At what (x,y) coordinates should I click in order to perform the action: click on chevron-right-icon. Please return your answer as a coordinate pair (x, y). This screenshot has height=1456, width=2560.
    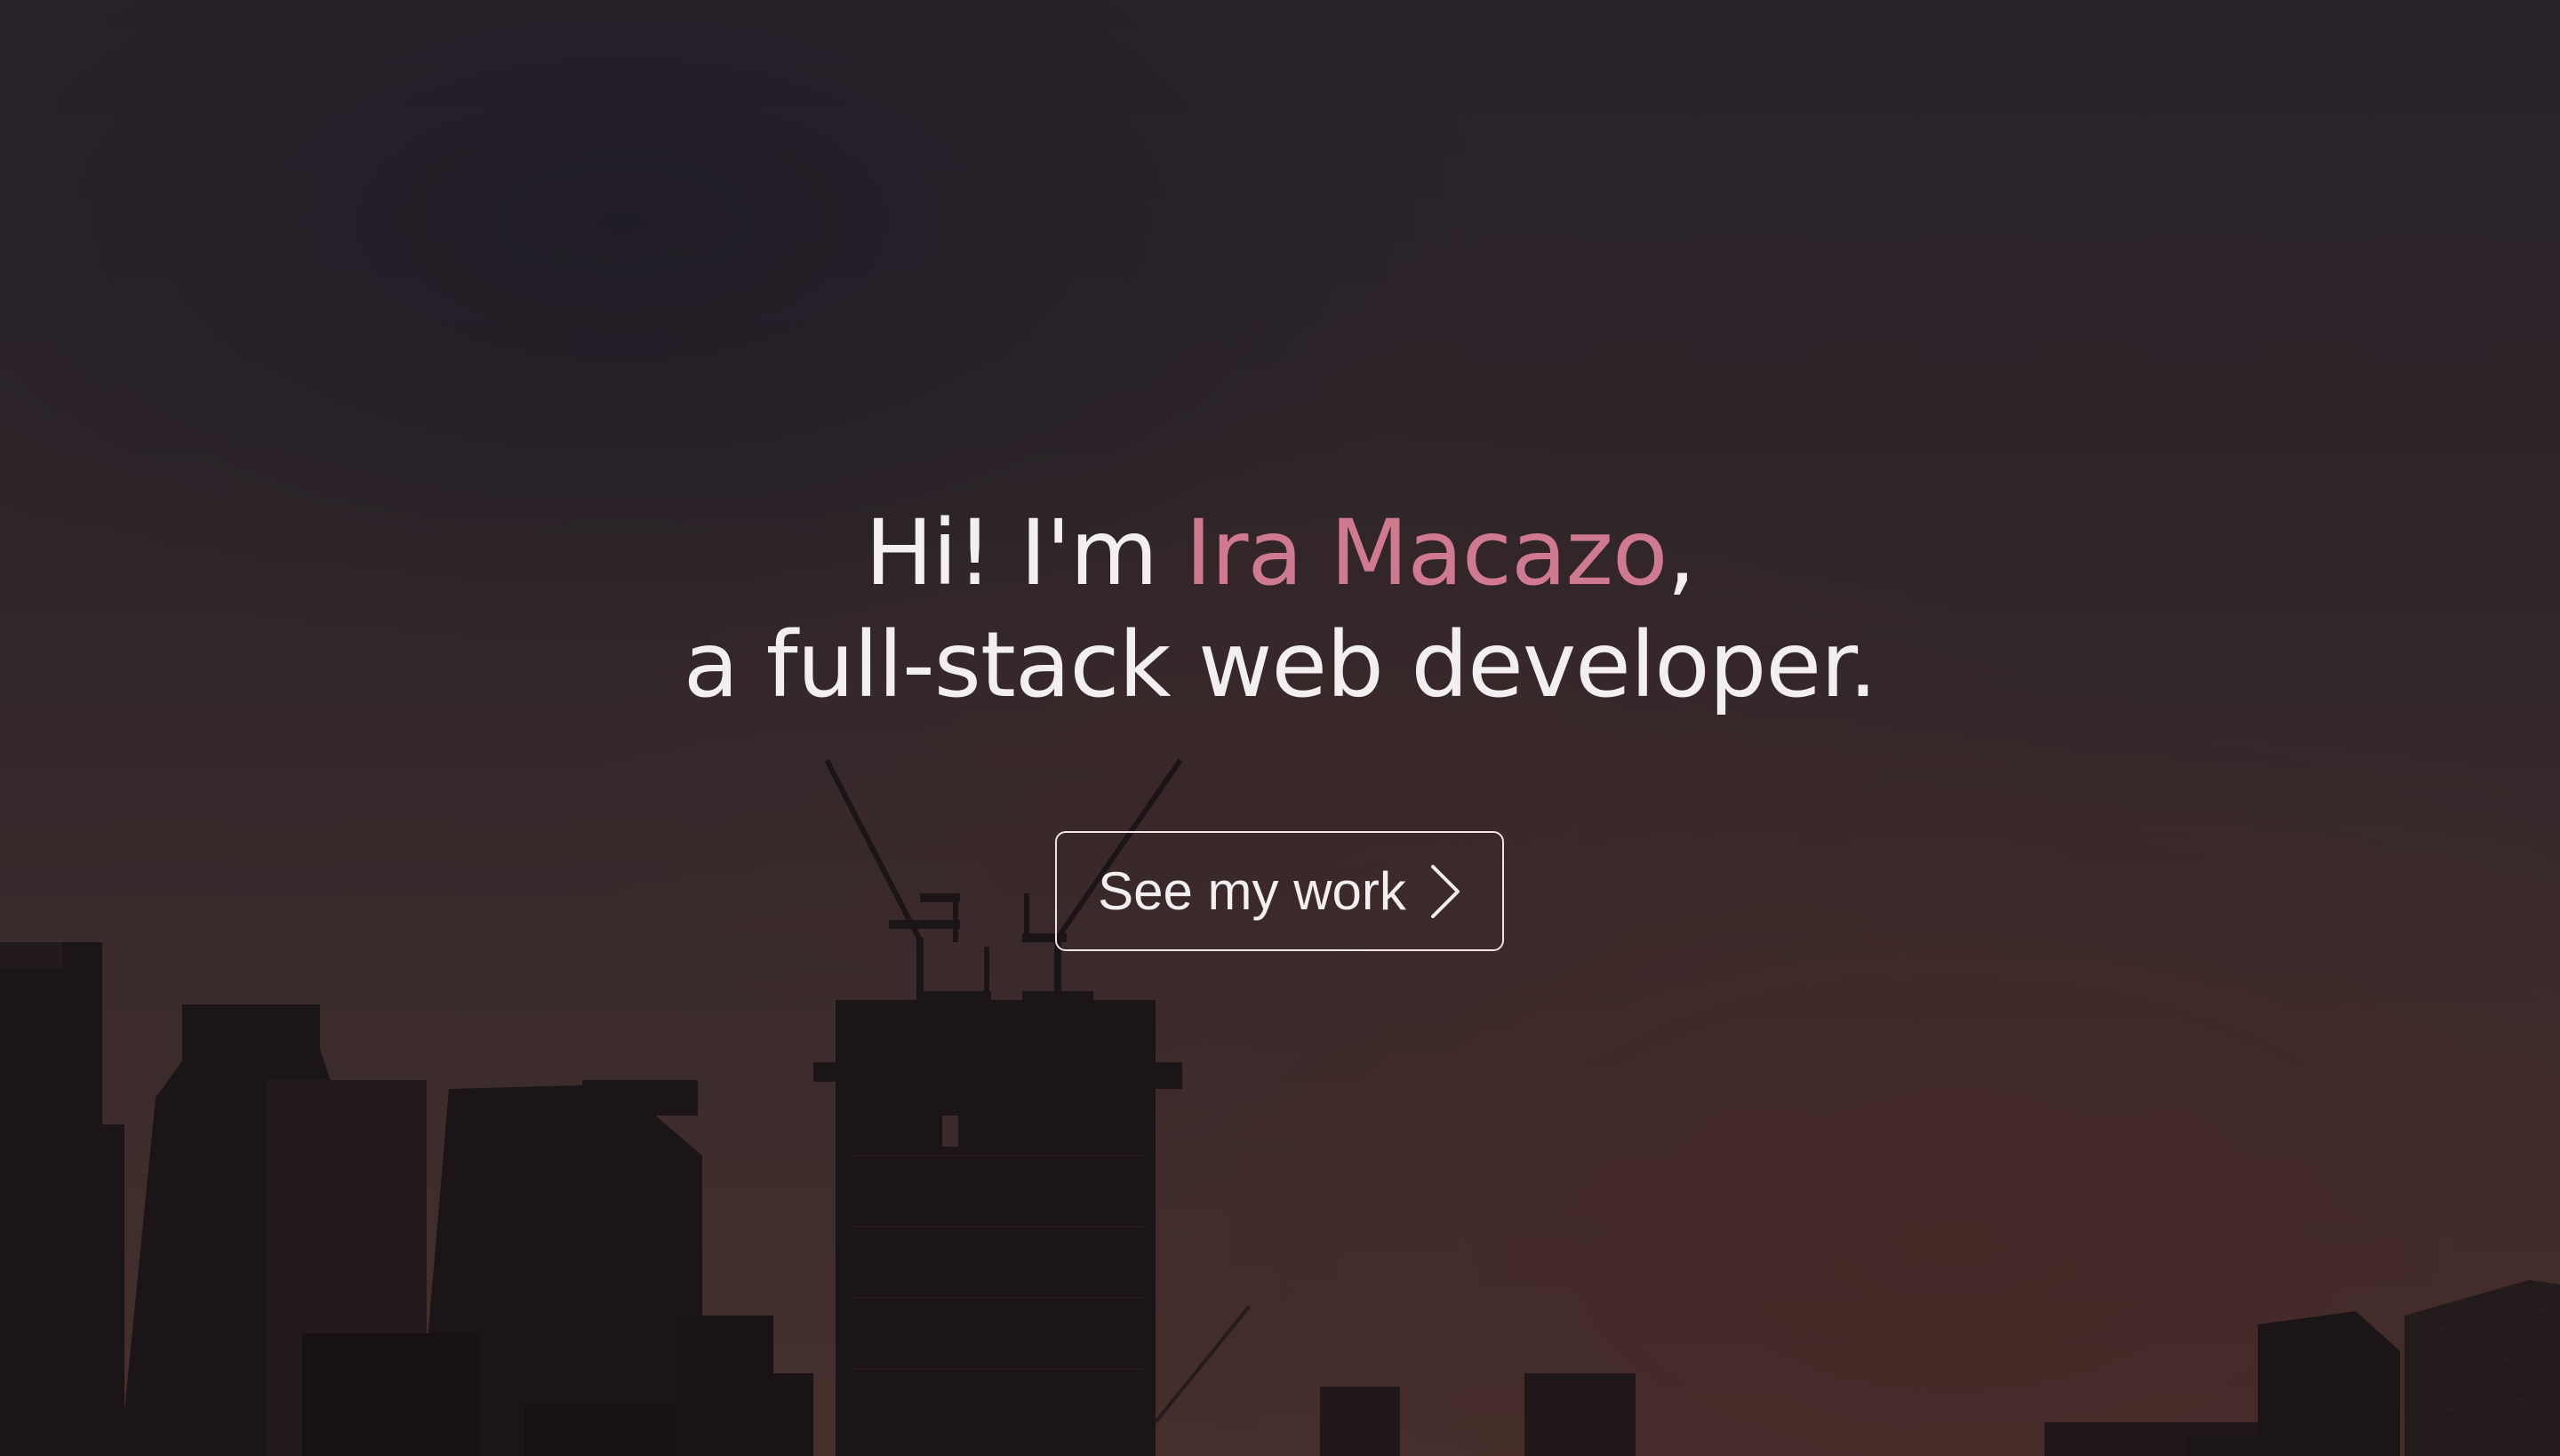
    Looking at the image, I should click on (1445, 891).